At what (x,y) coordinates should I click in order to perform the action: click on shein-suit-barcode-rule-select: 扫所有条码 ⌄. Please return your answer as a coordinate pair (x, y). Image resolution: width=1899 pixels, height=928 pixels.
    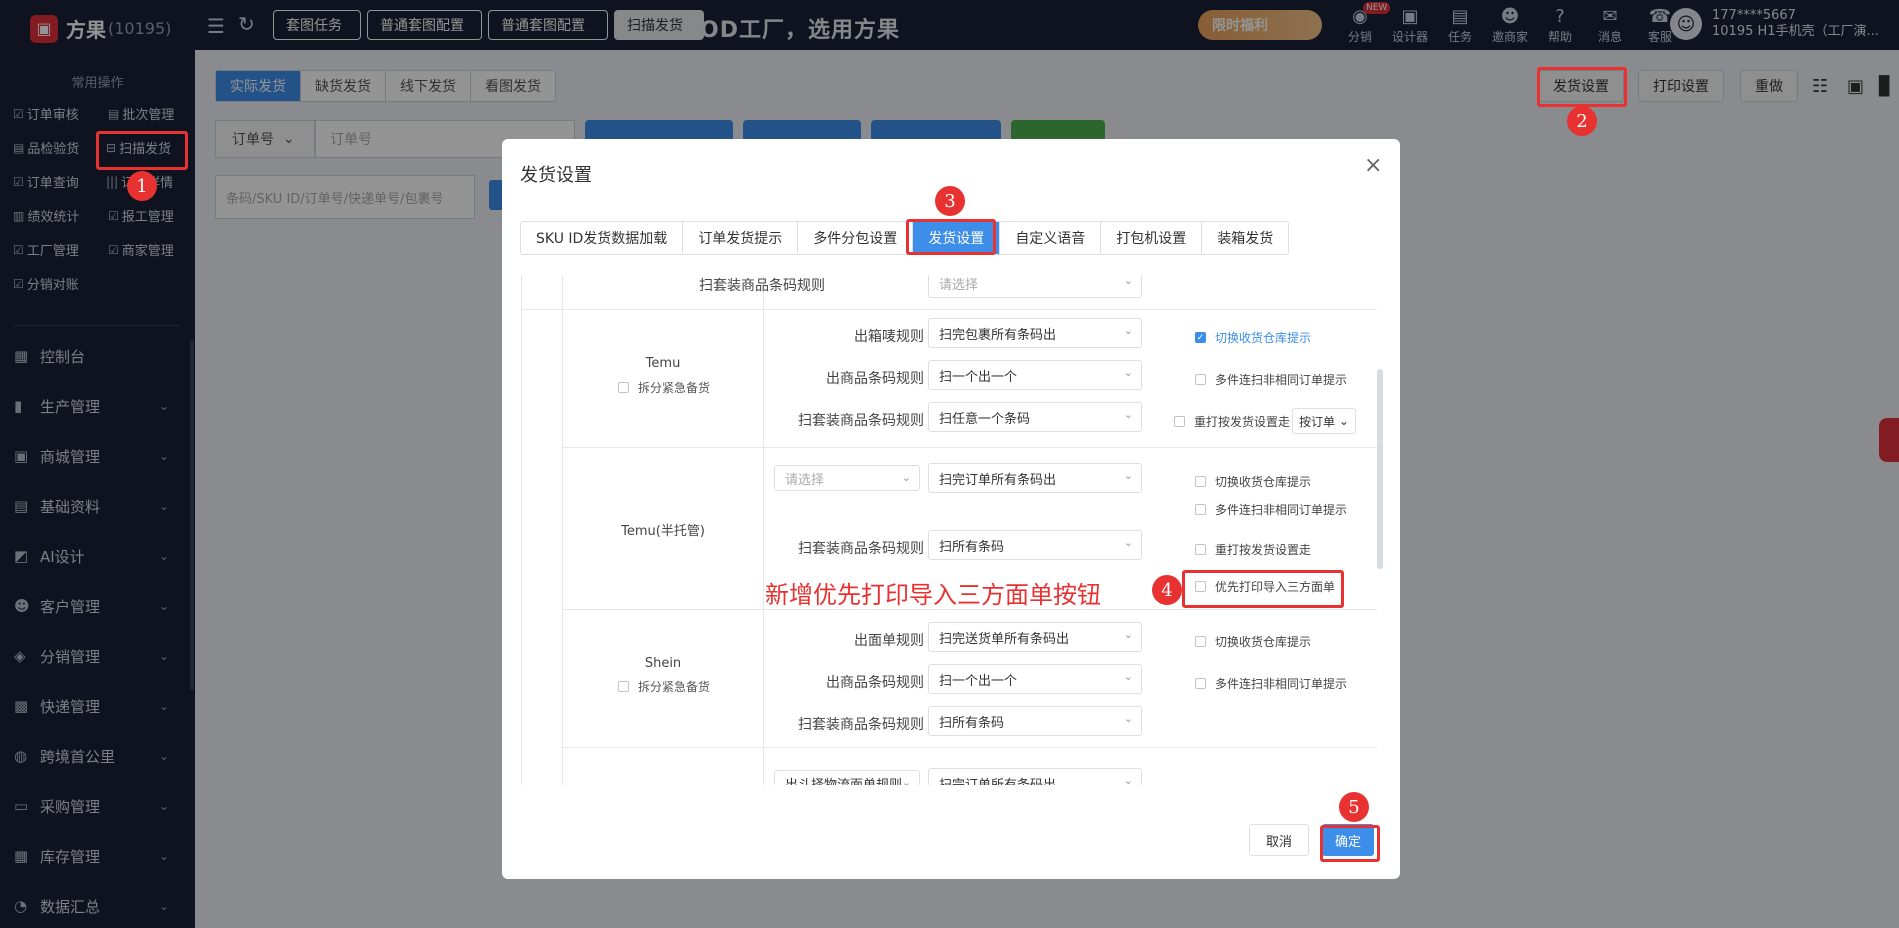
    Looking at the image, I should click on (1035, 721).